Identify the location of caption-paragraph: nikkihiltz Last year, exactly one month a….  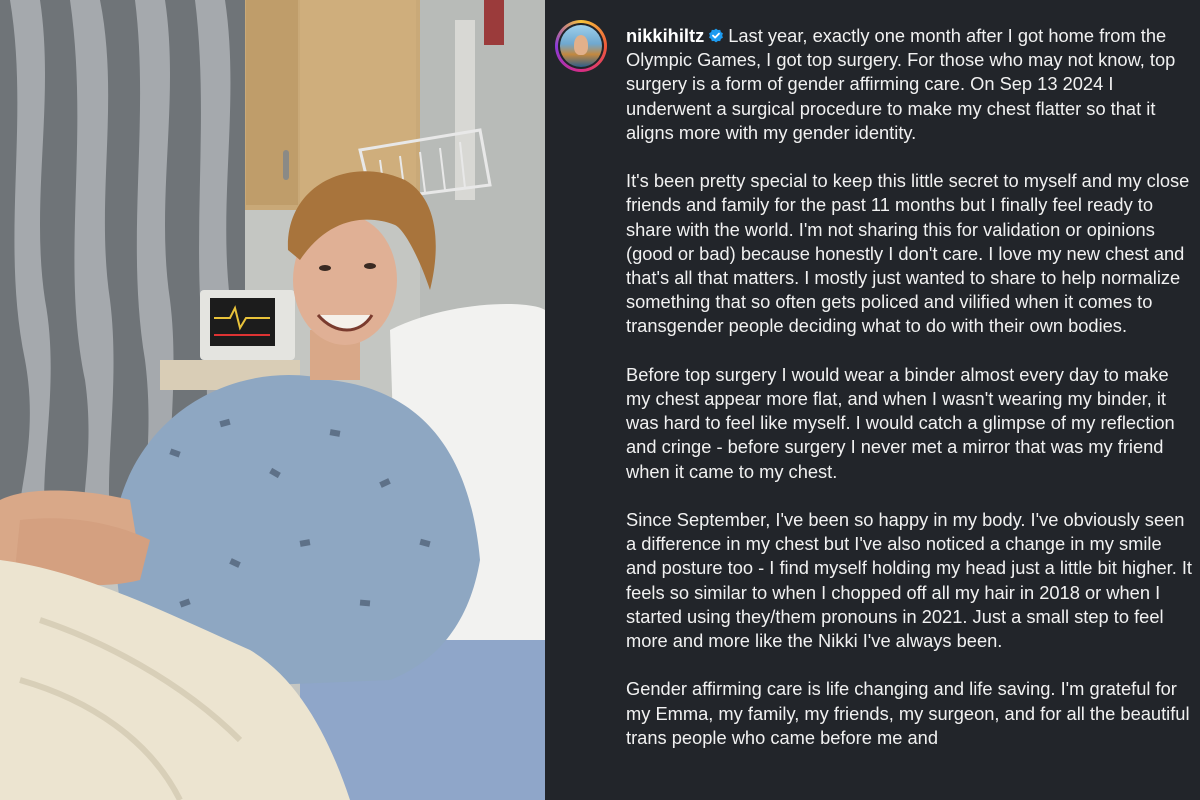
(909, 84).